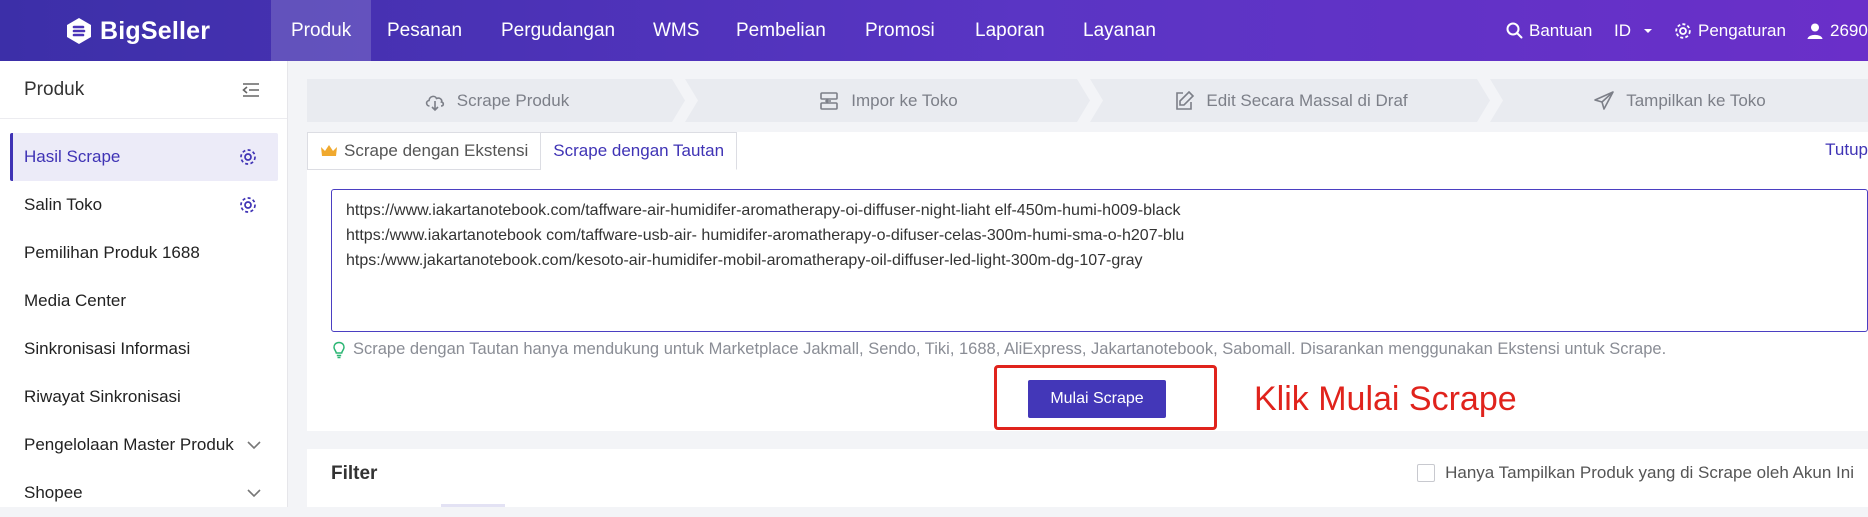 The width and height of the screenshot is (1868, 517). Describe the element at coordinates (329, 150) in the screenshot. I see `crown-icon` at that location.